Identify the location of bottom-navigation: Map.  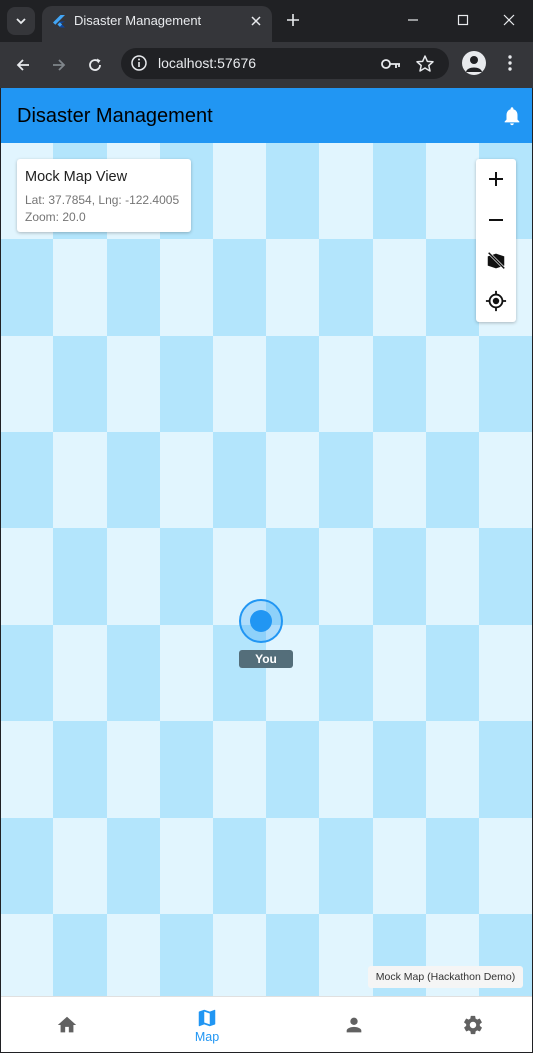
(266, 1024).